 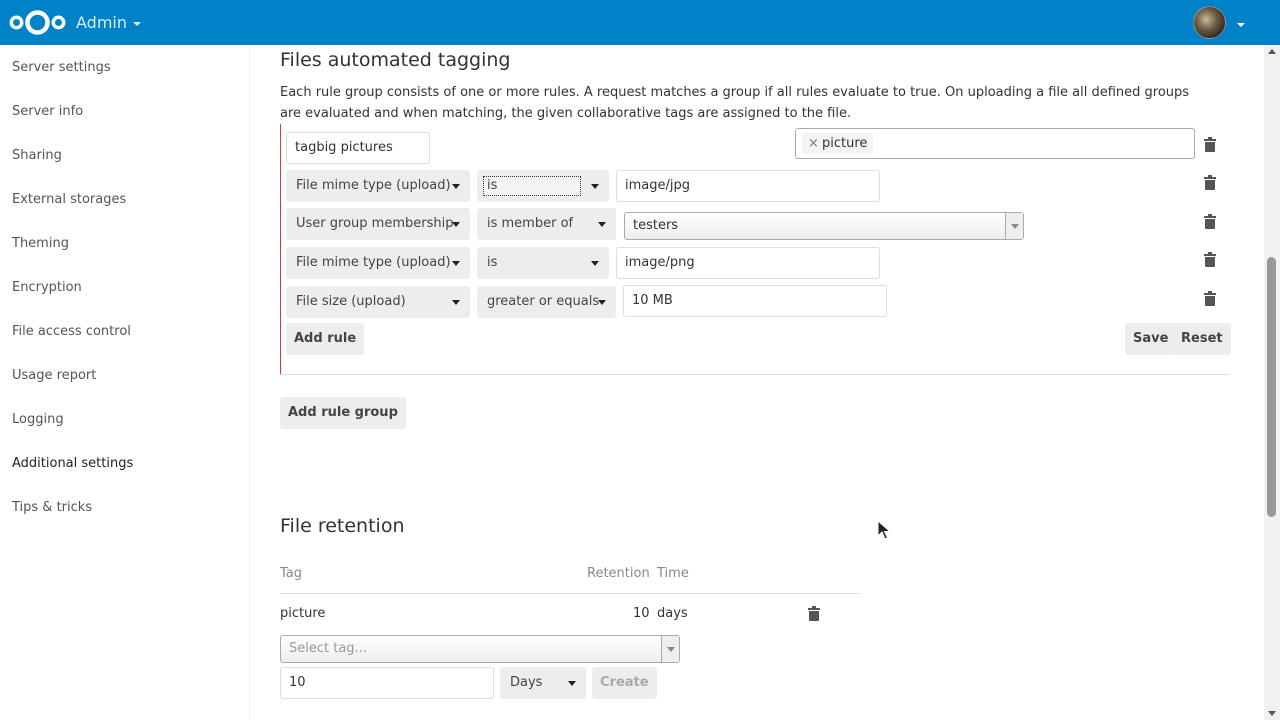 I want to click on sidebar-item-logging: Logging, so click(x=38, y=420).